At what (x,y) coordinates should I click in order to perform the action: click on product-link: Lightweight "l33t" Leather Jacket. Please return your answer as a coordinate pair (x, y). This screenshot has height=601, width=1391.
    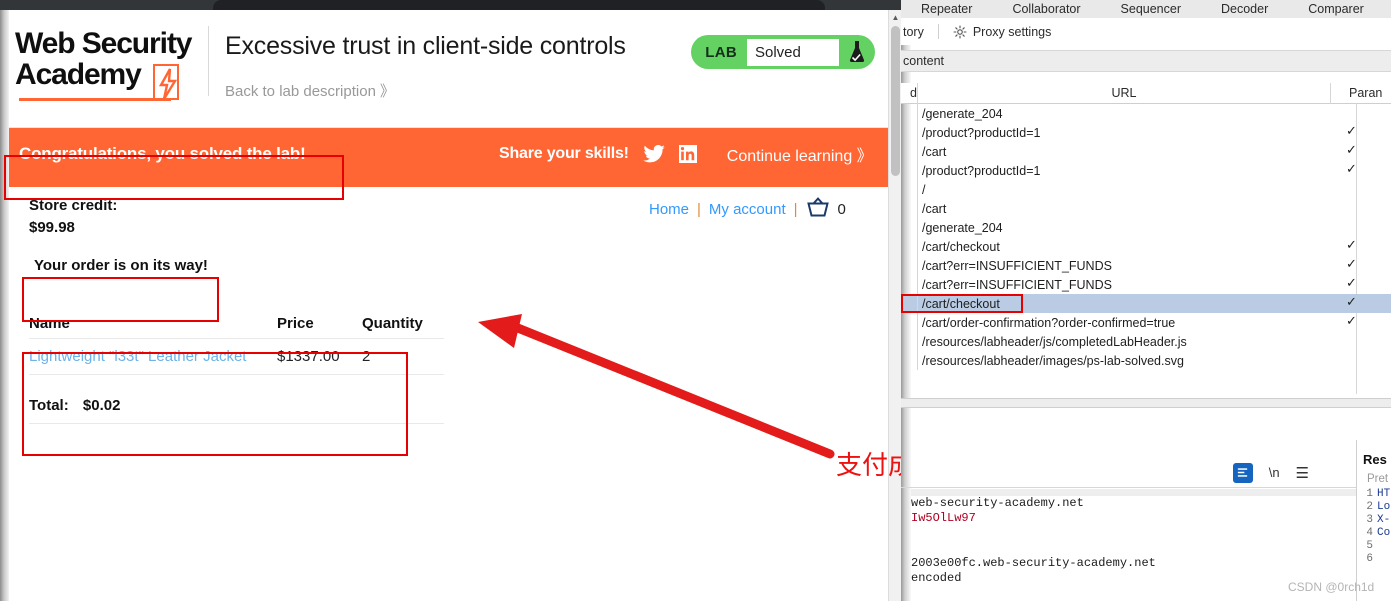
    Looking at the image, I should click on (137, 356).